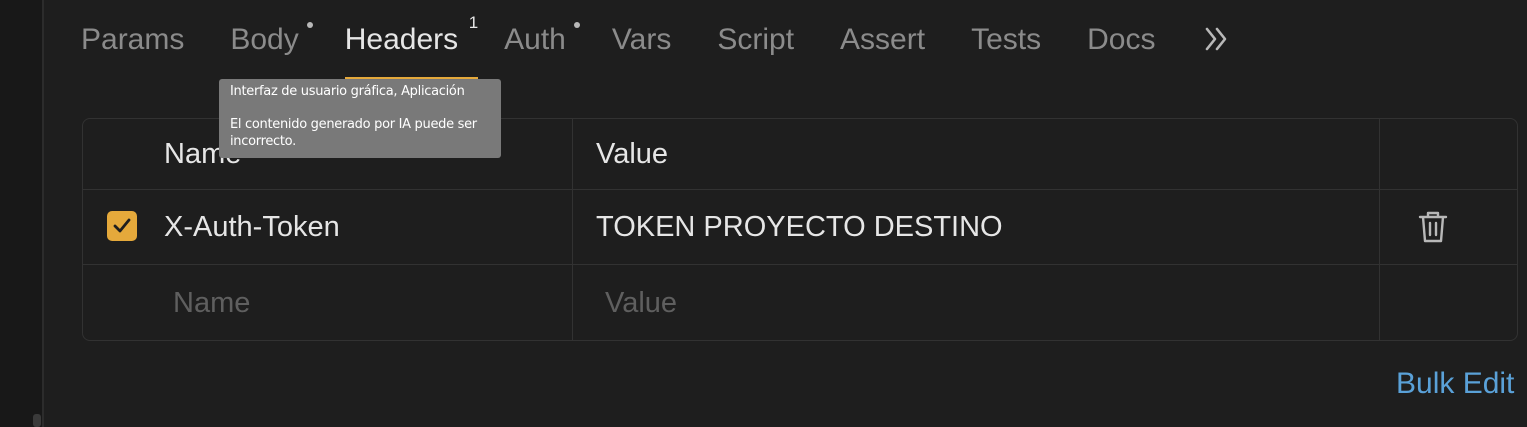  What do you see at coordinates (264, 39) in the screenshot?
I see `tab-label: Body` at bounding box center [264, 39].